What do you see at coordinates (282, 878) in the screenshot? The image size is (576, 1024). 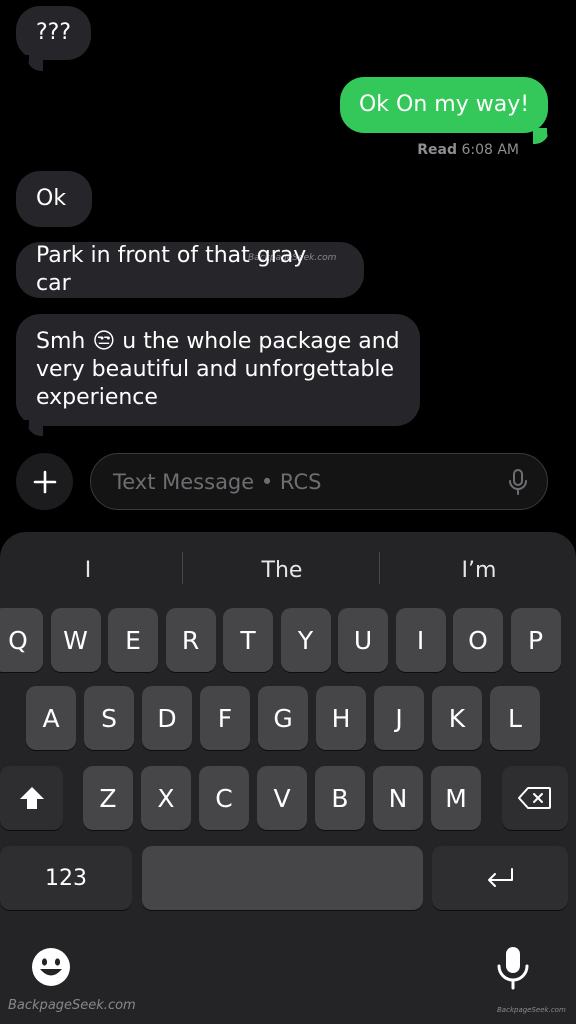 I see `space-key` at bounding box center [282, 878].